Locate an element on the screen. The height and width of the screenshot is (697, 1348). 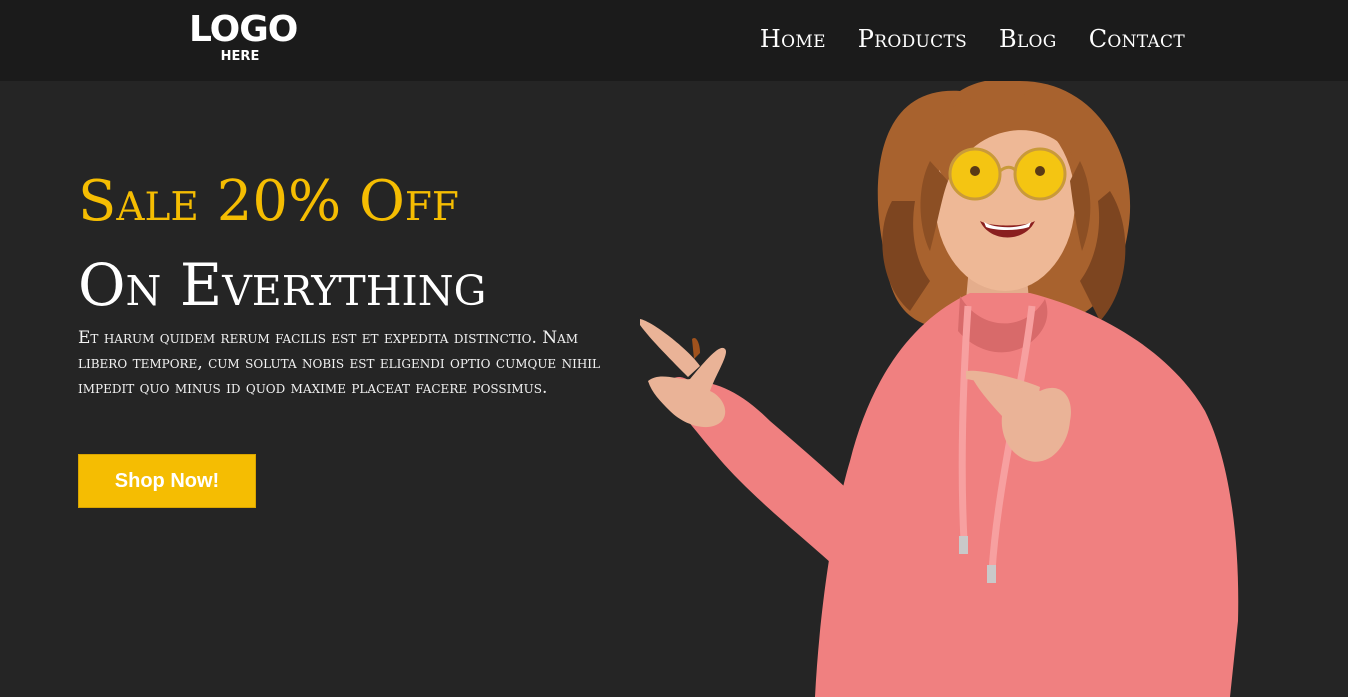
nav-link-home: Home is located at coordinates (793, 39).